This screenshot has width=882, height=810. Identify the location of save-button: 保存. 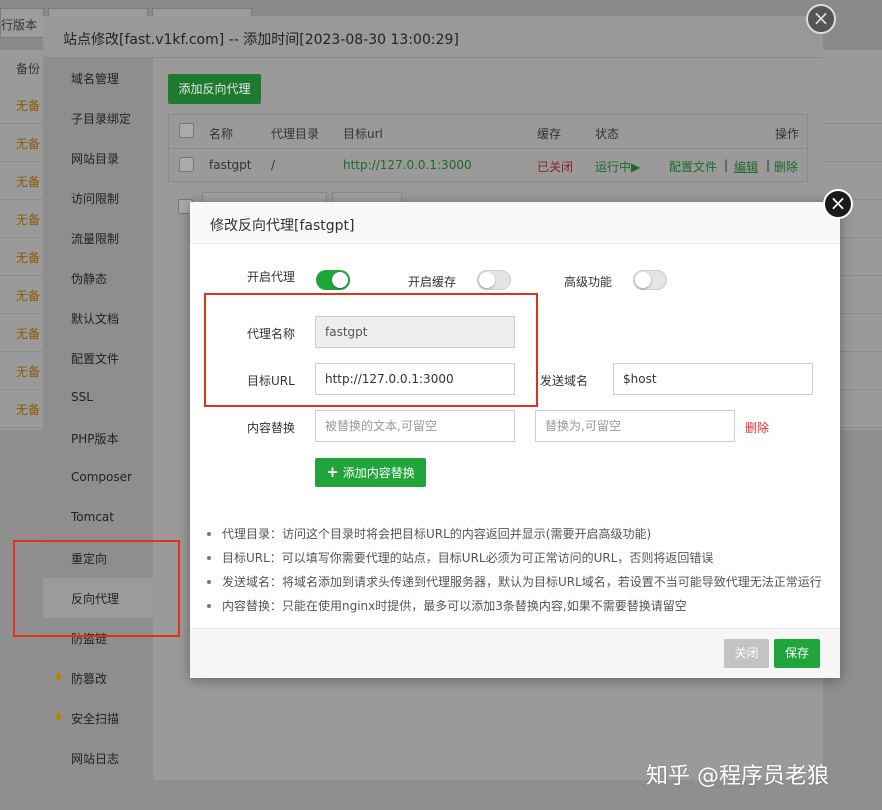
(797, 653).